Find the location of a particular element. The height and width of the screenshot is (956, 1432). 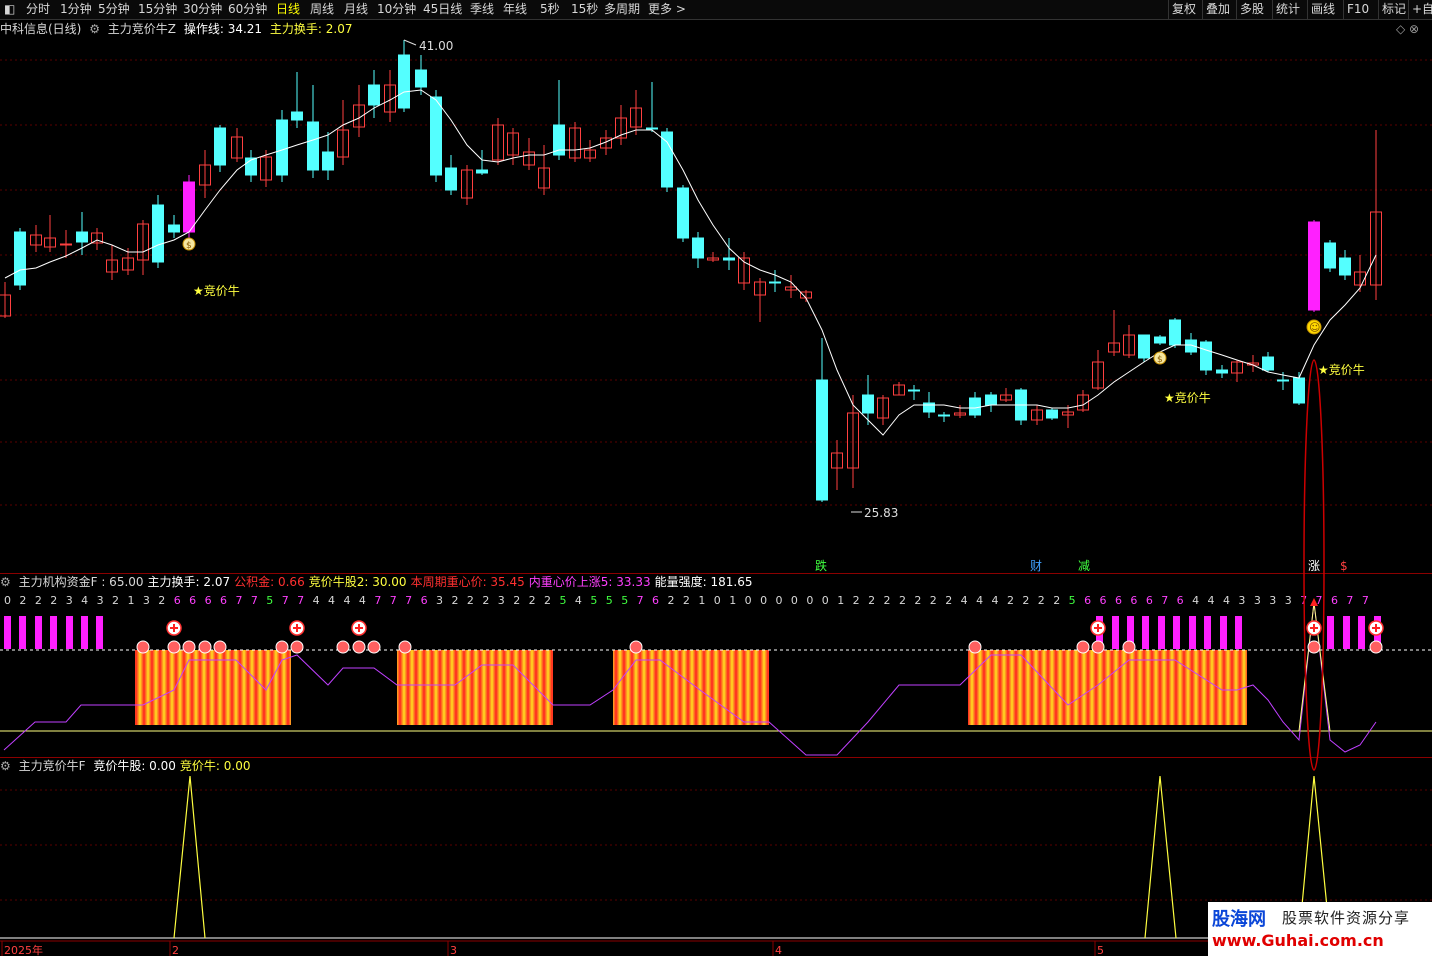

high-pointer is located at coordinates (410, 42).